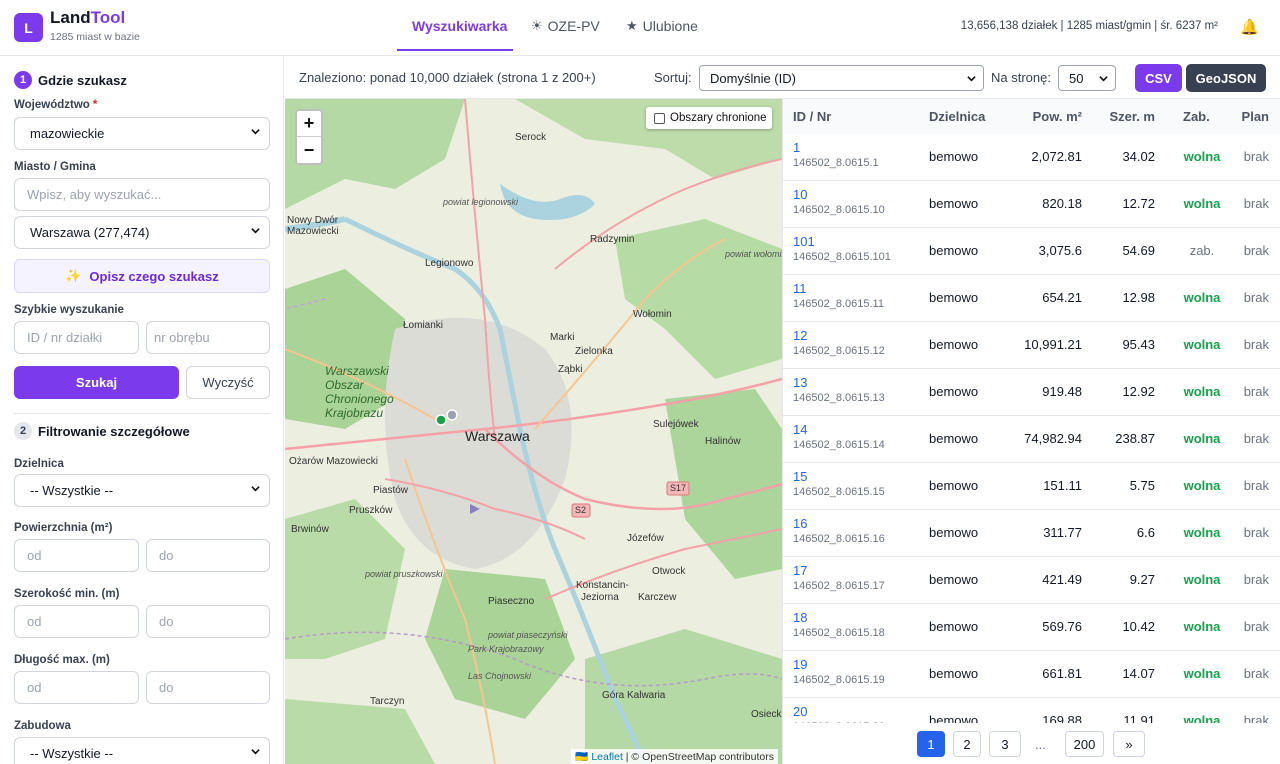  What do you see at coordinates (208, 337) in the screenshot?
I see `precinct-number-input: nr obrębu` at bounding box center [208, 337].